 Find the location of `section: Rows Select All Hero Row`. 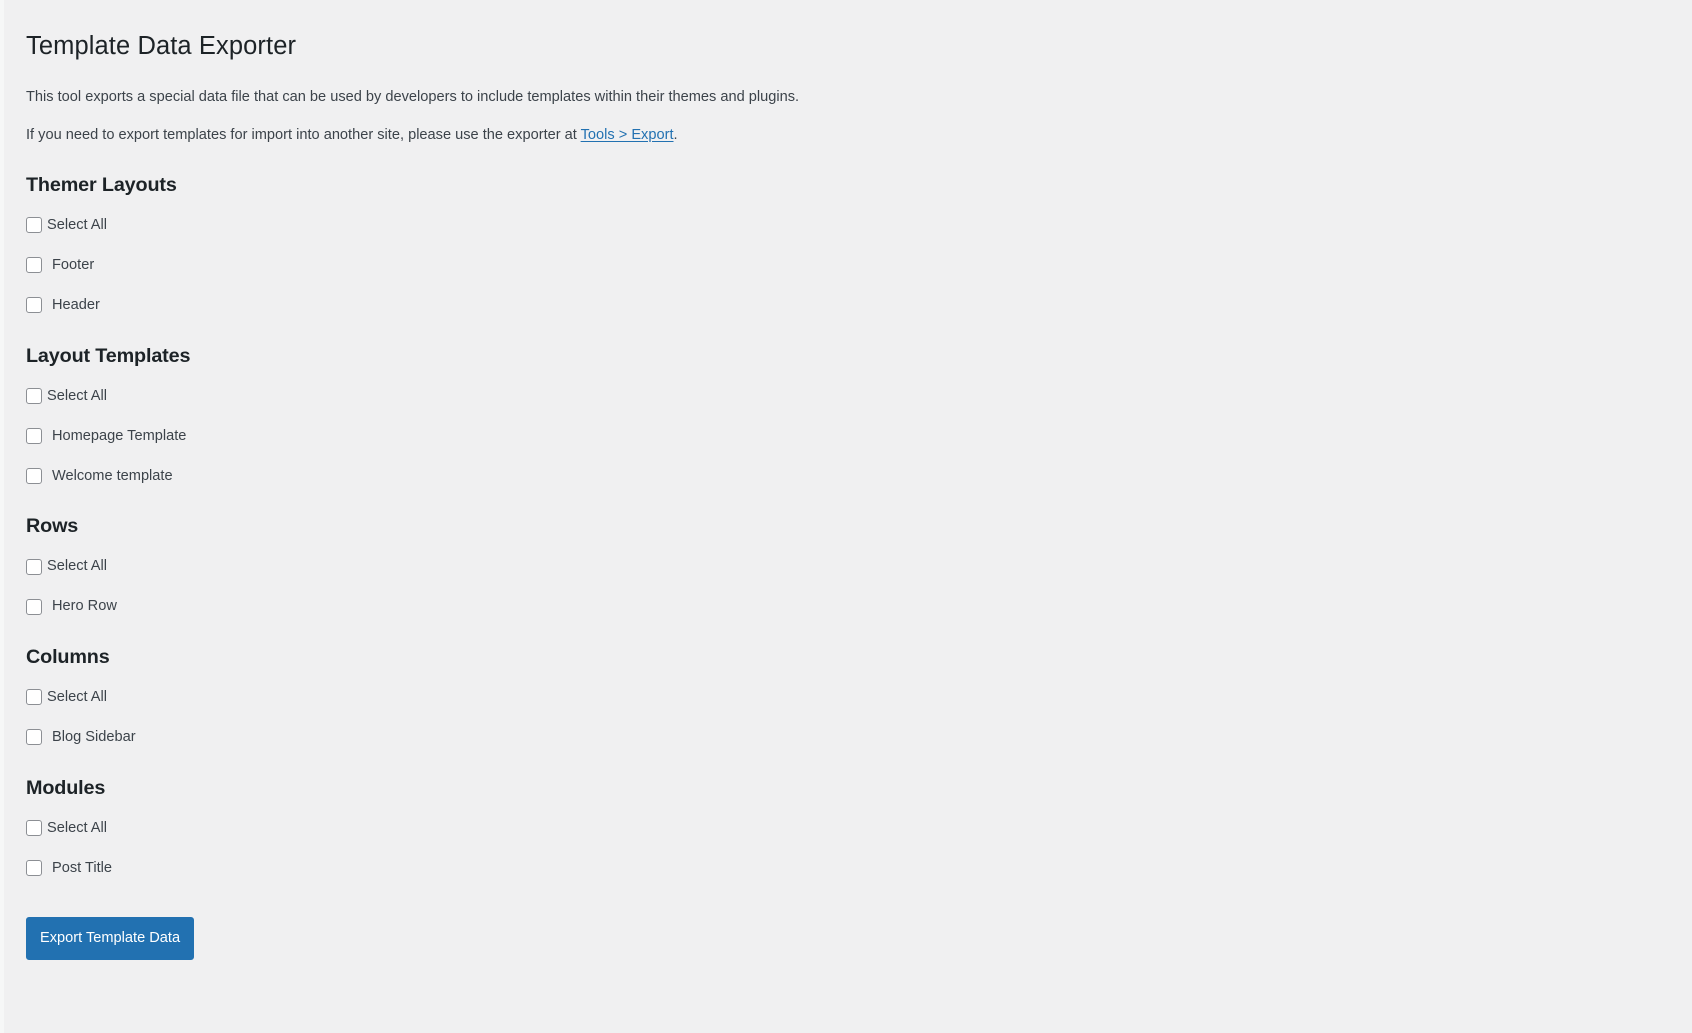

section: Rows Select All Hero Row is located at coordinates (826, 566).